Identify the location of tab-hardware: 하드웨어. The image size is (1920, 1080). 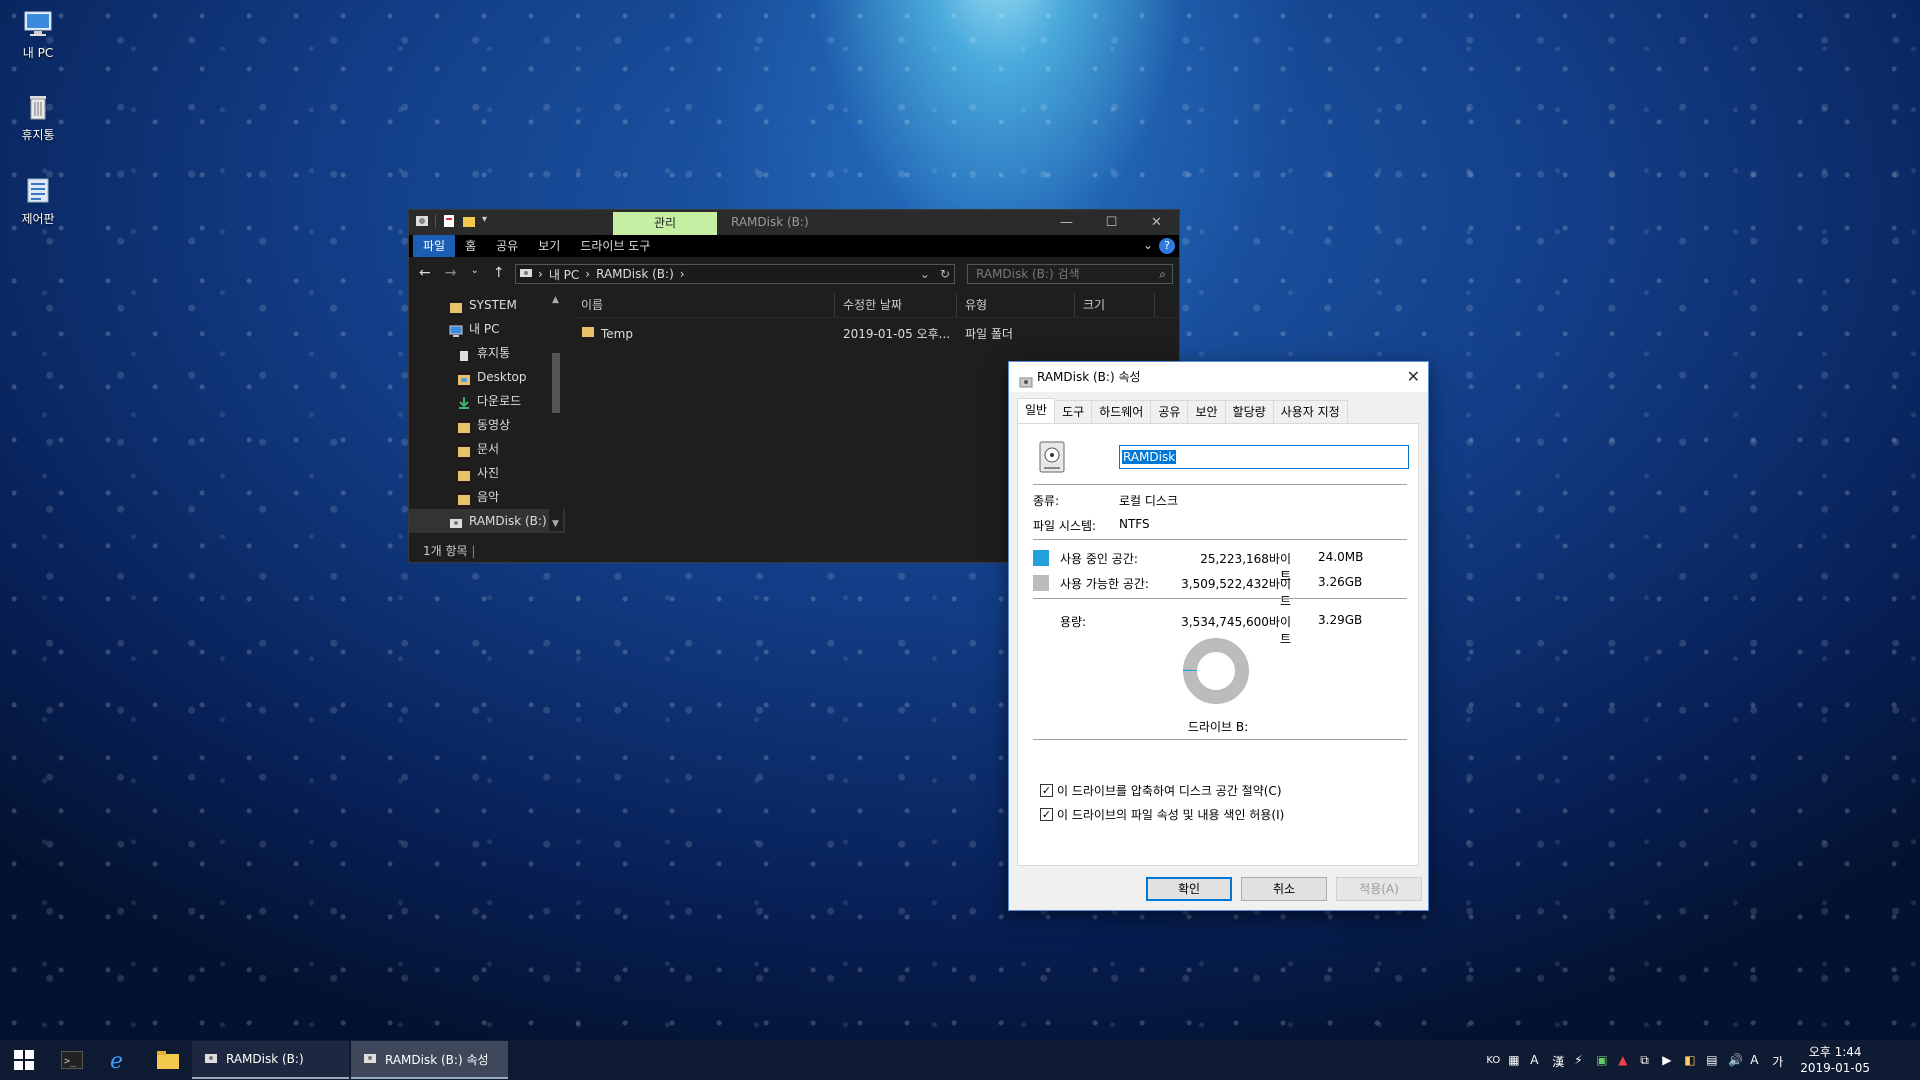
(1121, 411).